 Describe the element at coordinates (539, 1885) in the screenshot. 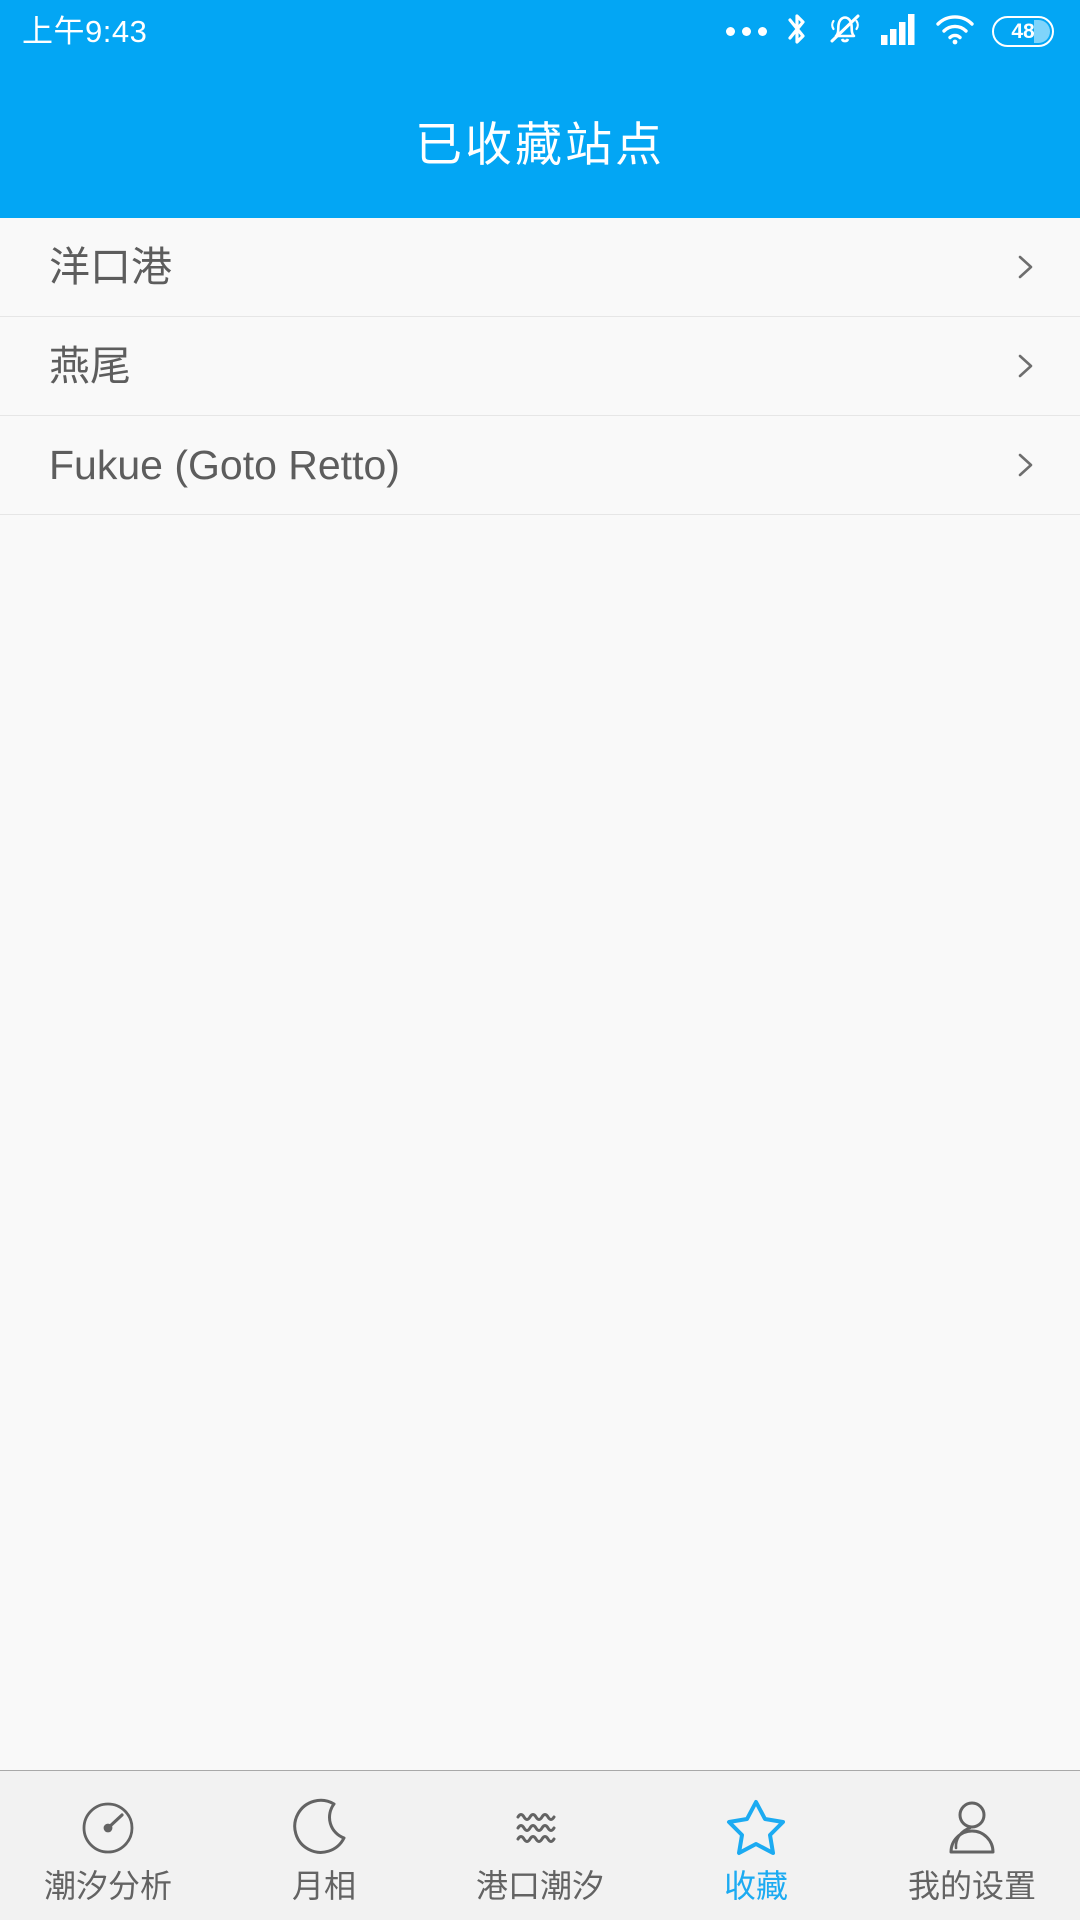

I see `tab-label: 港口潮汐` at that location.